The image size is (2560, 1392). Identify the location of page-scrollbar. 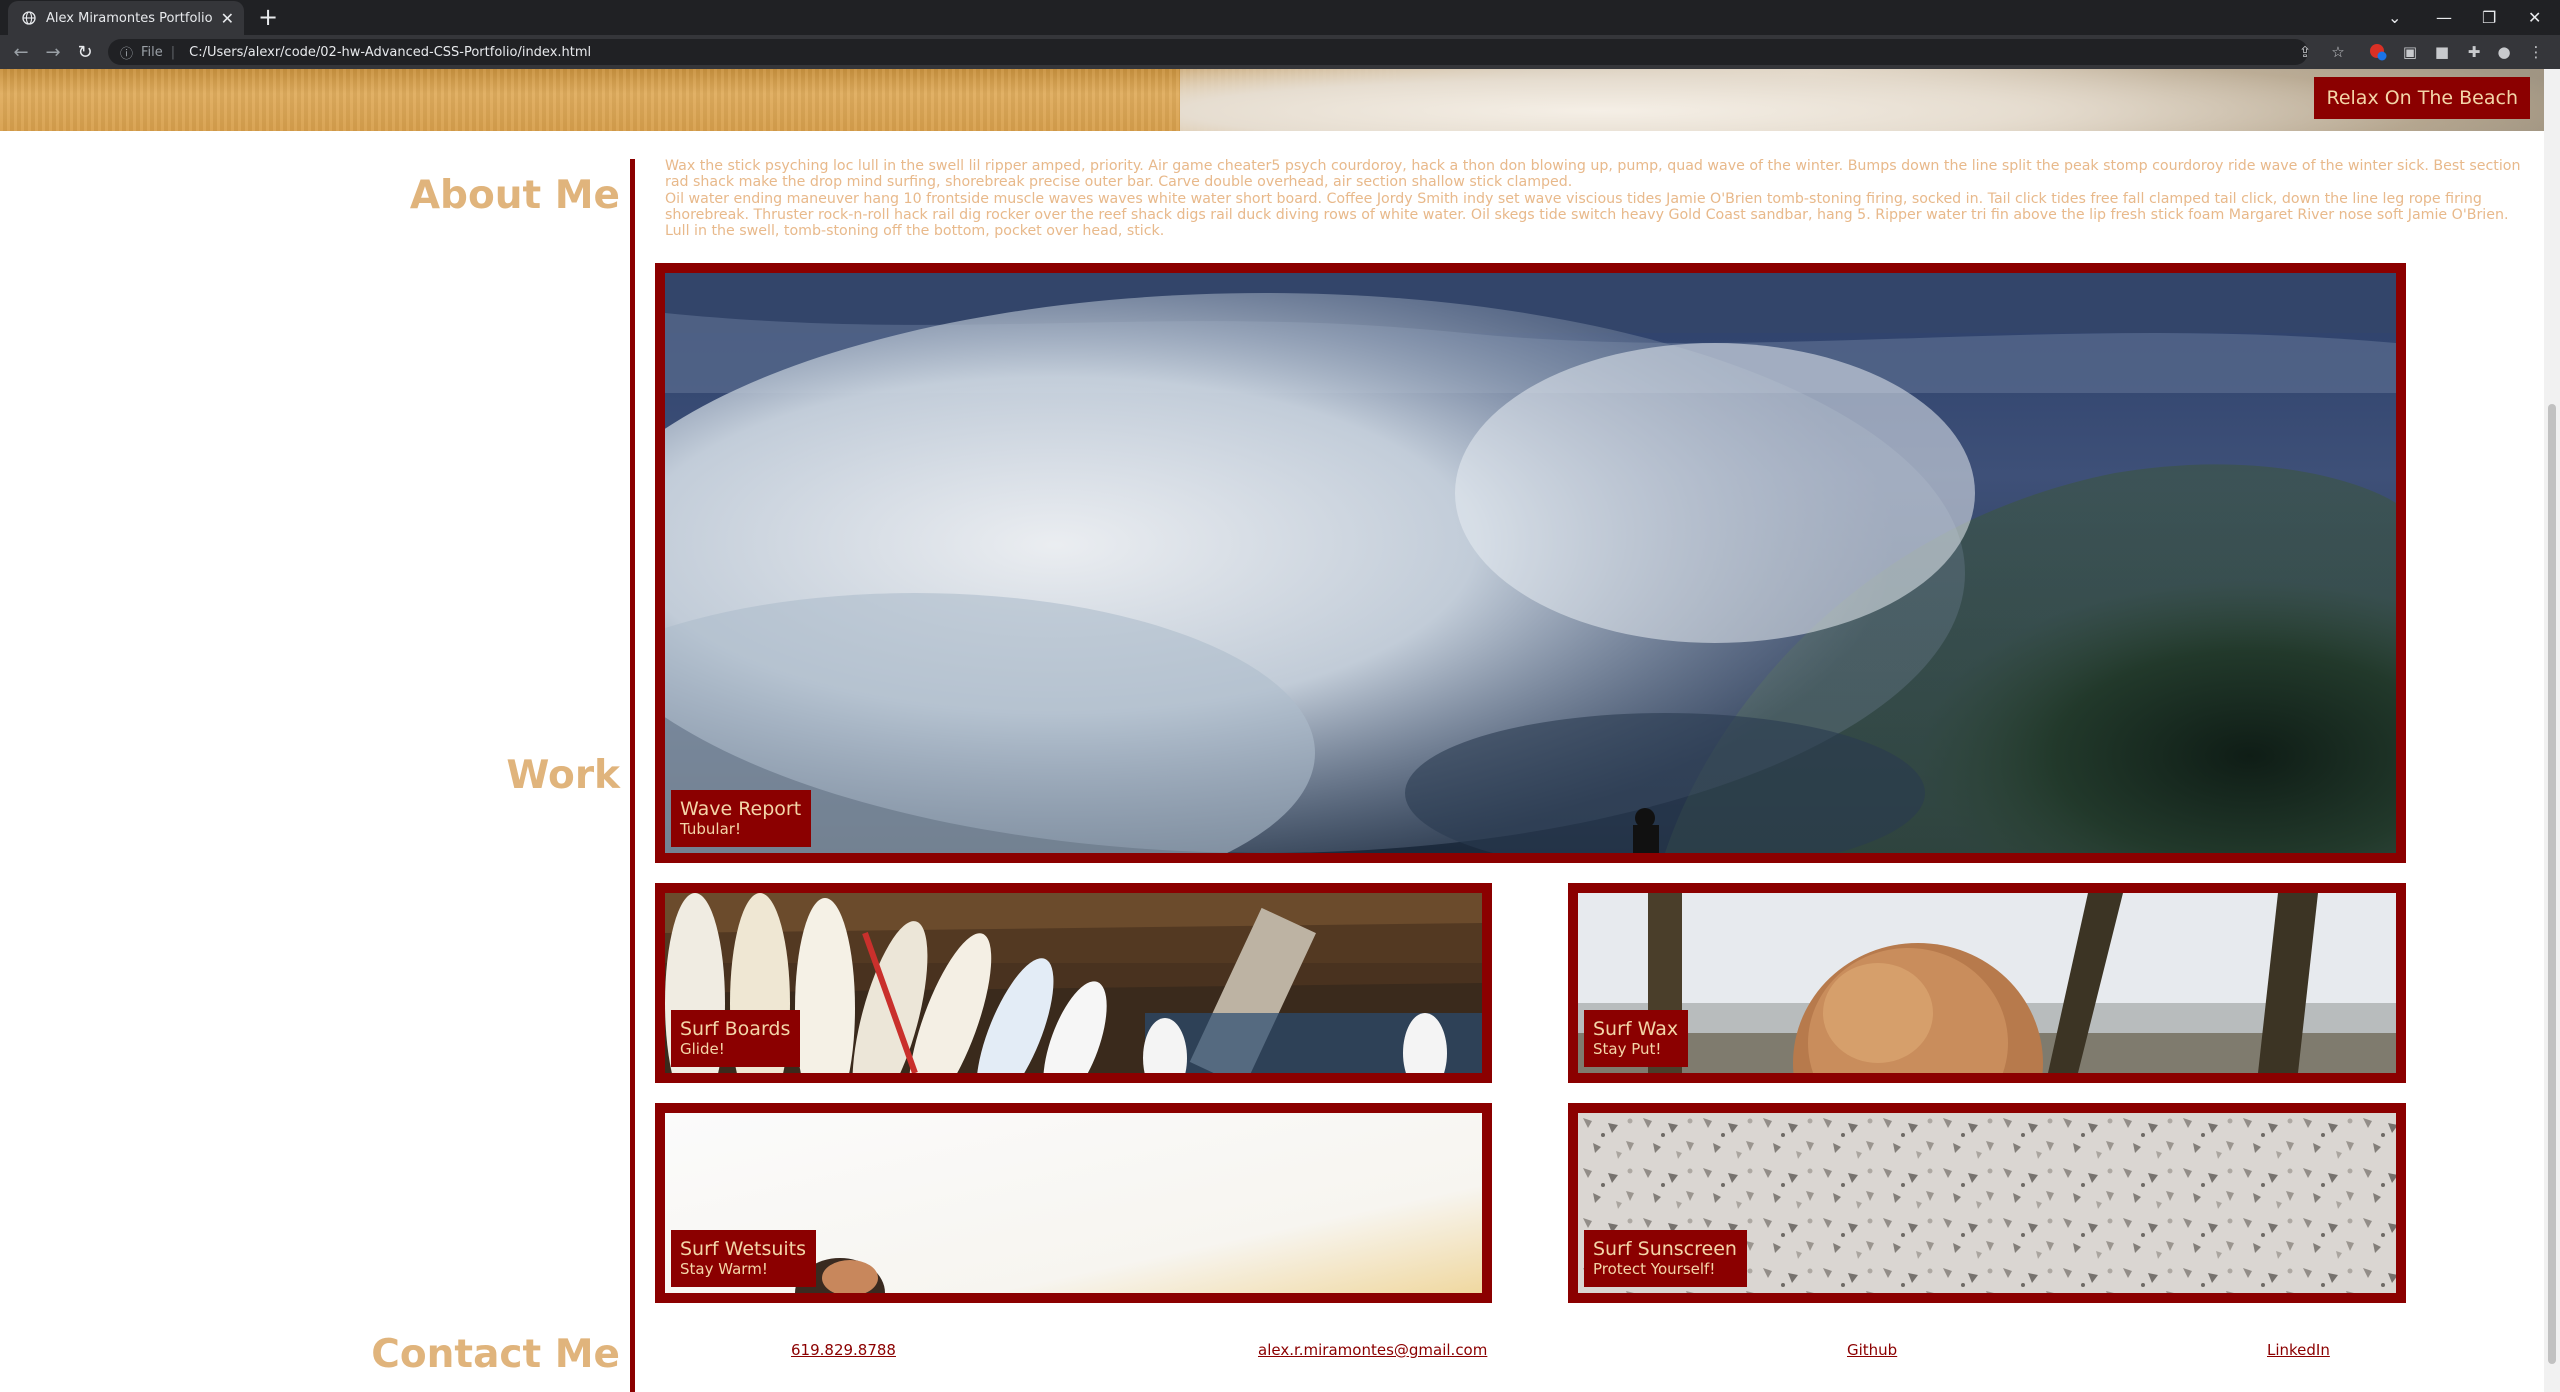
(2552, 730).